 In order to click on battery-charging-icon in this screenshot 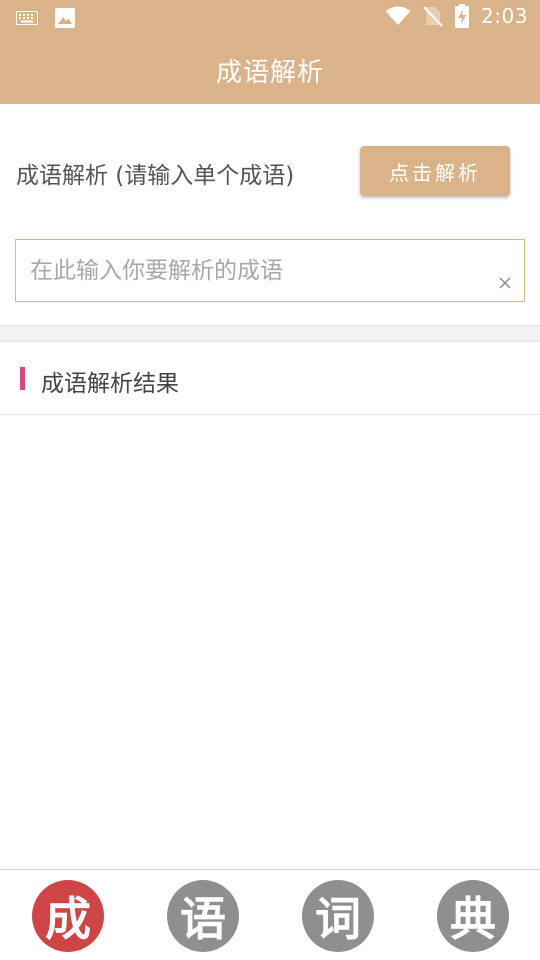, I will do `click(462, 16)`.